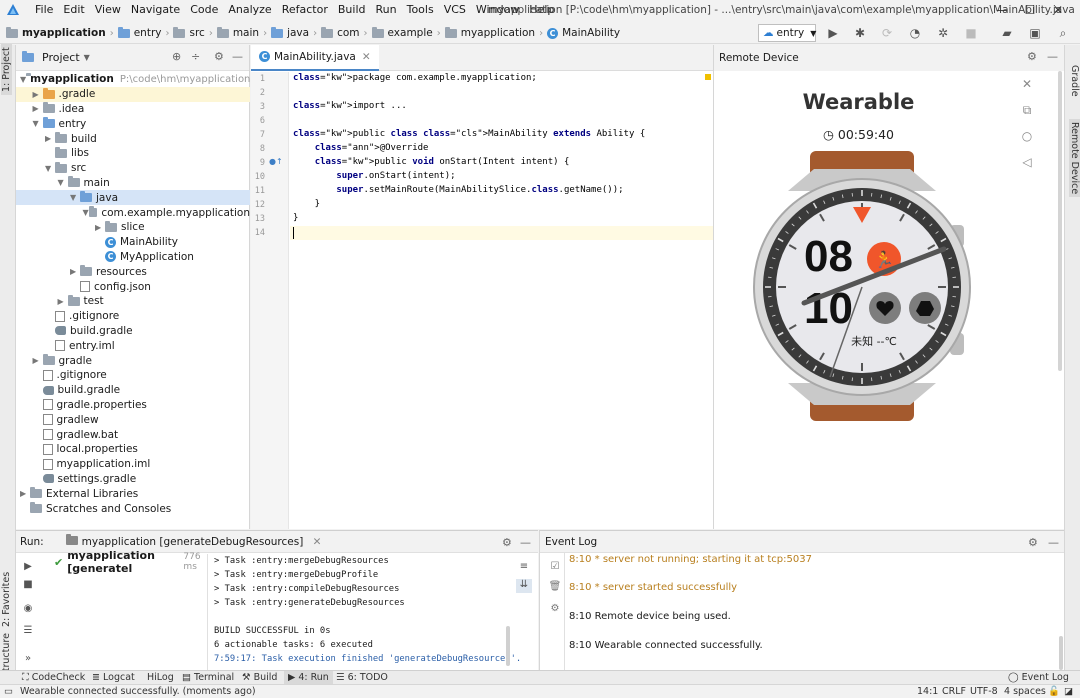 This screenshot has width=1080, height=698. Describe the element at coordinates (133, 198) in the screenshot. I see `tree-item: ▼ java` at that location.